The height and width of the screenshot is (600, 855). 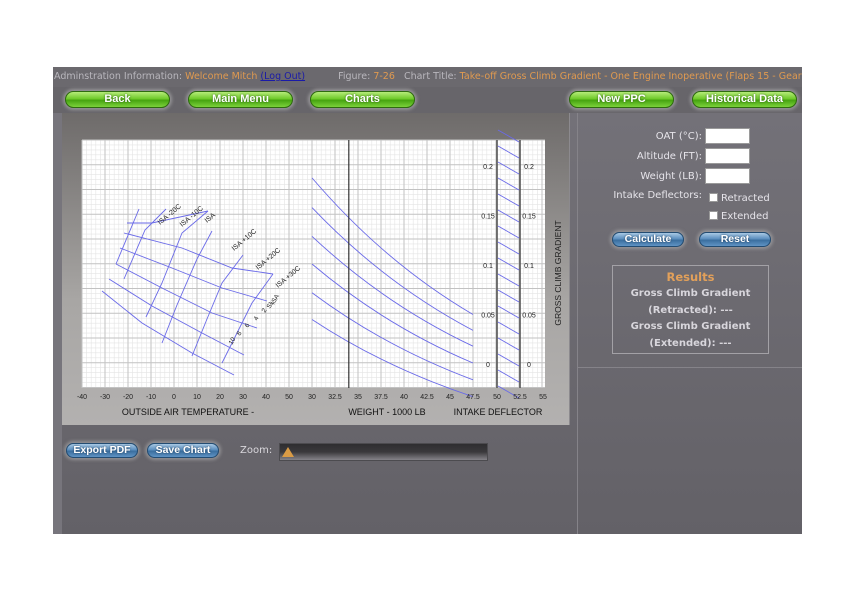 What do you see at coordinates (117, 99) in the screenshot?
I see `back-button: Back` at bounding box center [117, 99].